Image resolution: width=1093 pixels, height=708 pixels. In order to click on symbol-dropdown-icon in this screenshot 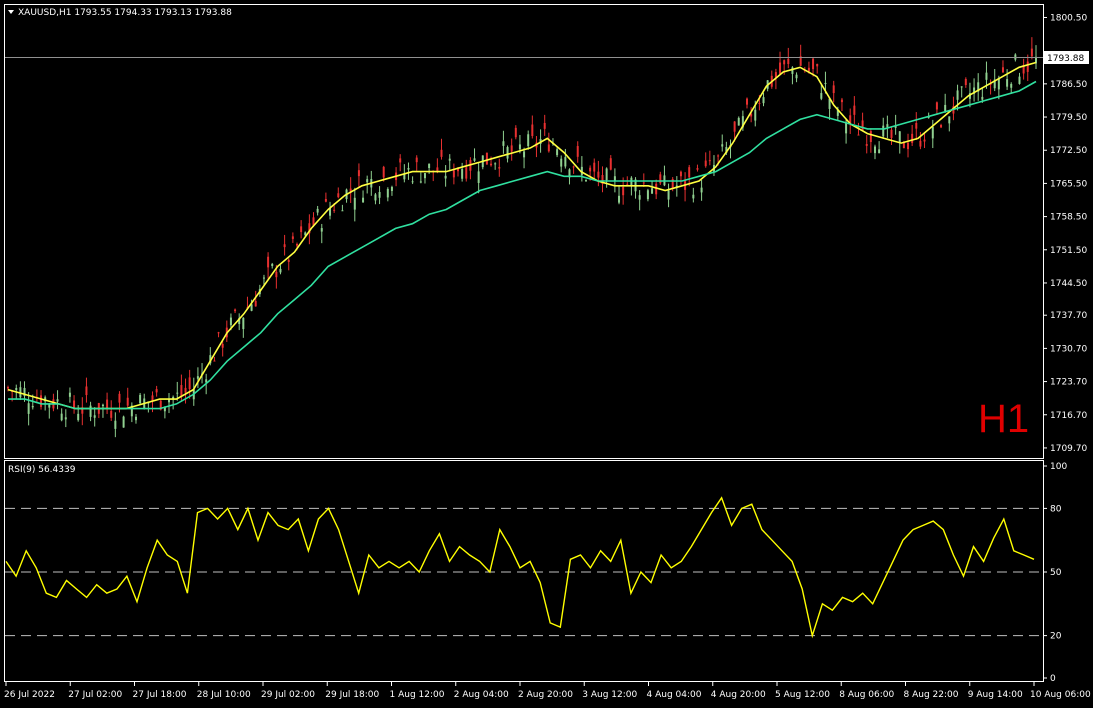, I will do `click(11, 12)`.